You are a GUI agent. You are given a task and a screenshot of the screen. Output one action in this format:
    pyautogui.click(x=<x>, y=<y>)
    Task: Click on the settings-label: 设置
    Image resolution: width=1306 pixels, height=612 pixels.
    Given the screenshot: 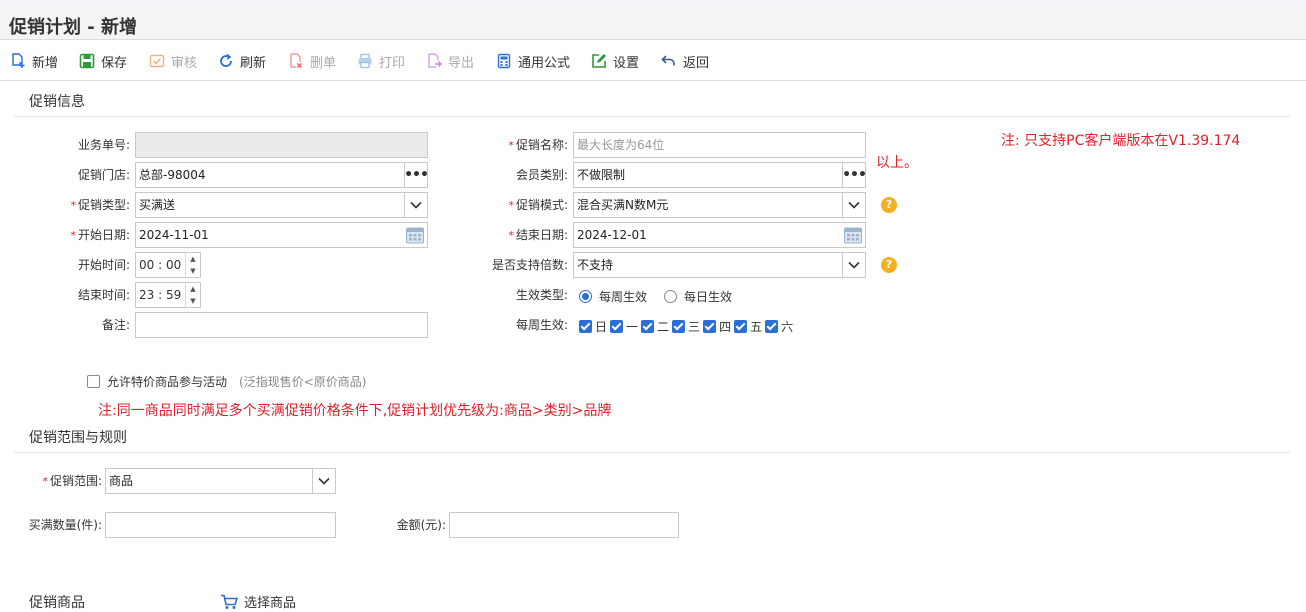 What is the action you would take?
    pyautogui.click(x=626, y=63)
    